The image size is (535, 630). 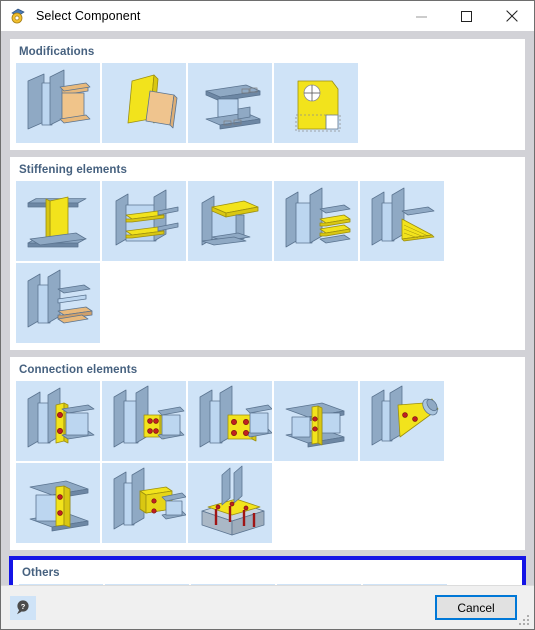 What do you see at coordinates (316, 221) in the screenshot?
I see `thumb-stacked-stiffener-plates` at bounding box center [316, 221].